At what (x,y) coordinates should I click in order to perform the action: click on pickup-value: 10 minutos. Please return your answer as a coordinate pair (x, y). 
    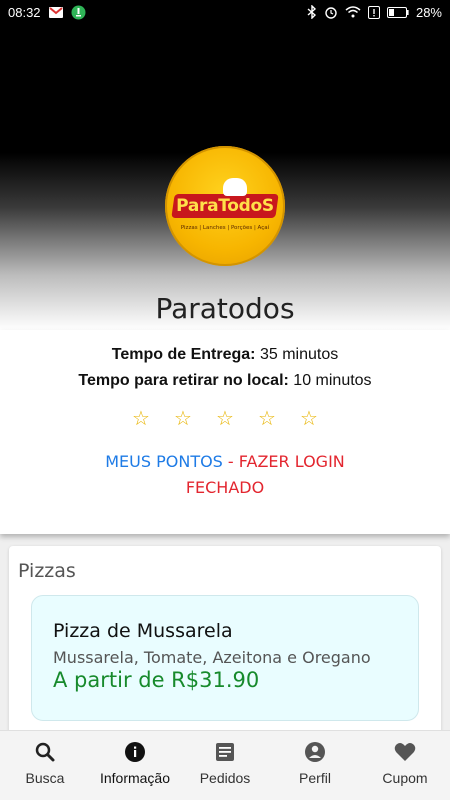
    Looking at the image, I should click on (330, 380).